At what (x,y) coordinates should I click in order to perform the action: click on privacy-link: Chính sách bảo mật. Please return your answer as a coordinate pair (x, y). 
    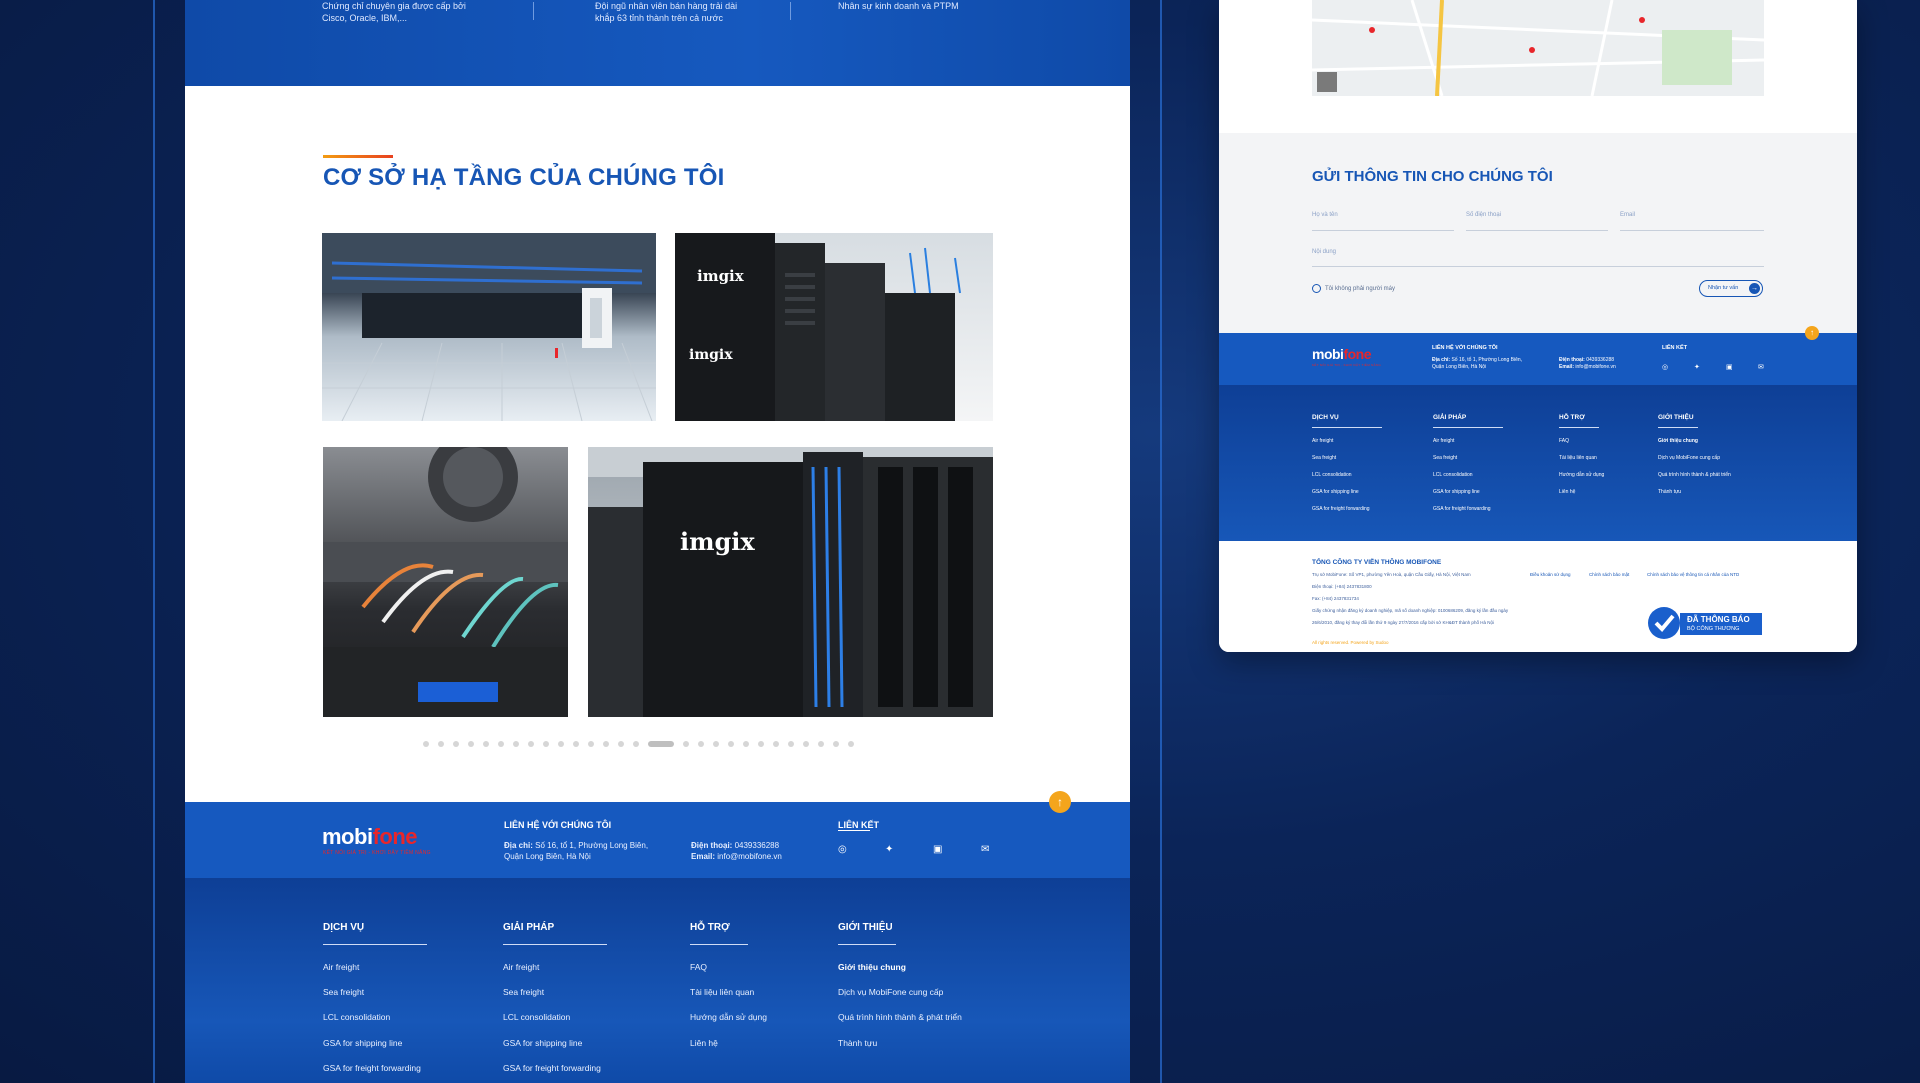
    Looking at the image, I should click on (1609, 574).